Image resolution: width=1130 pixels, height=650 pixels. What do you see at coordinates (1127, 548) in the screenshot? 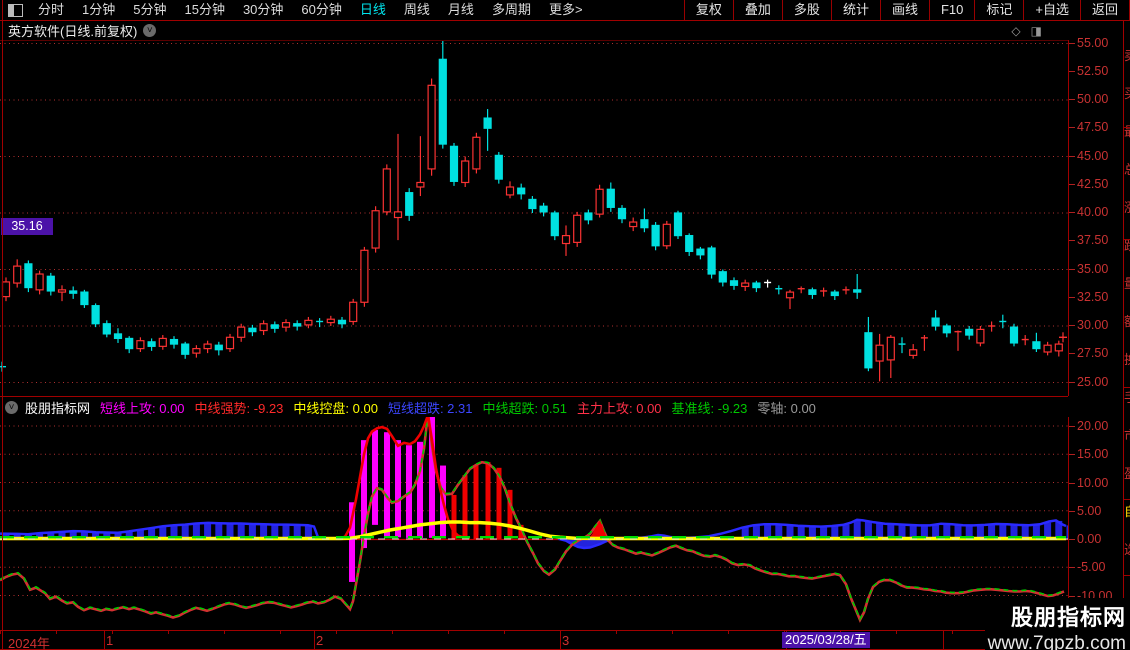
I see `sidebar-strip-char: 选` at bounding box center [1127, 548].